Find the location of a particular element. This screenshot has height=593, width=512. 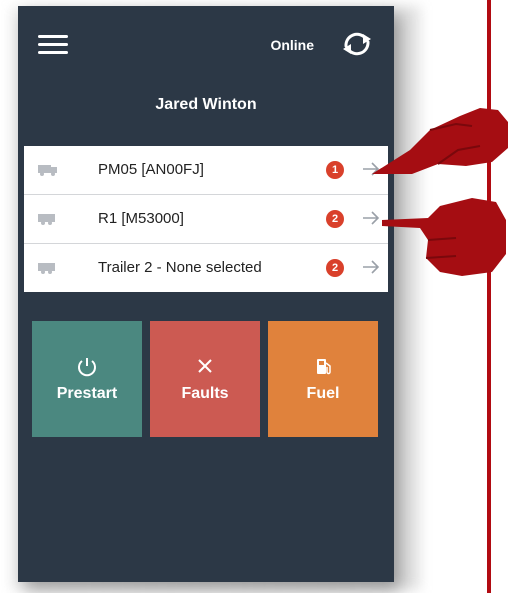

faults-button: Faults is located at coordinates (205, 379).